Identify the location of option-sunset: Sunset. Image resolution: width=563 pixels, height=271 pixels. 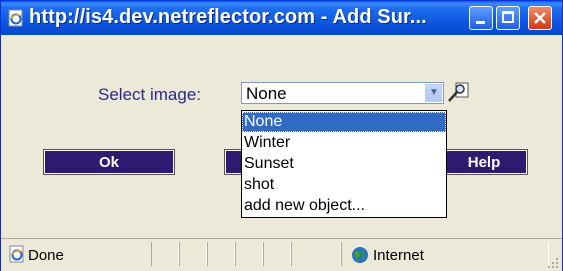
(344, 164).